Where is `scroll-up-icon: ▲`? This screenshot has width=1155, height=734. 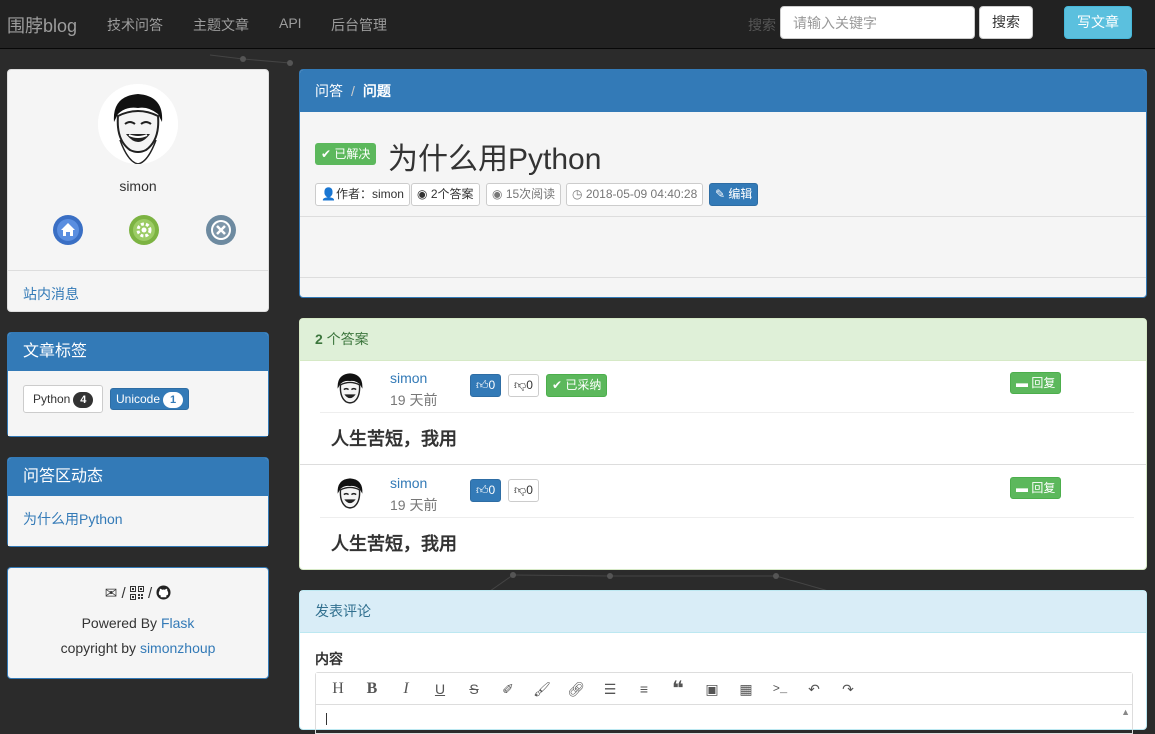 scroll-up-icon: ▲ is located at coordinates (1125, 712).